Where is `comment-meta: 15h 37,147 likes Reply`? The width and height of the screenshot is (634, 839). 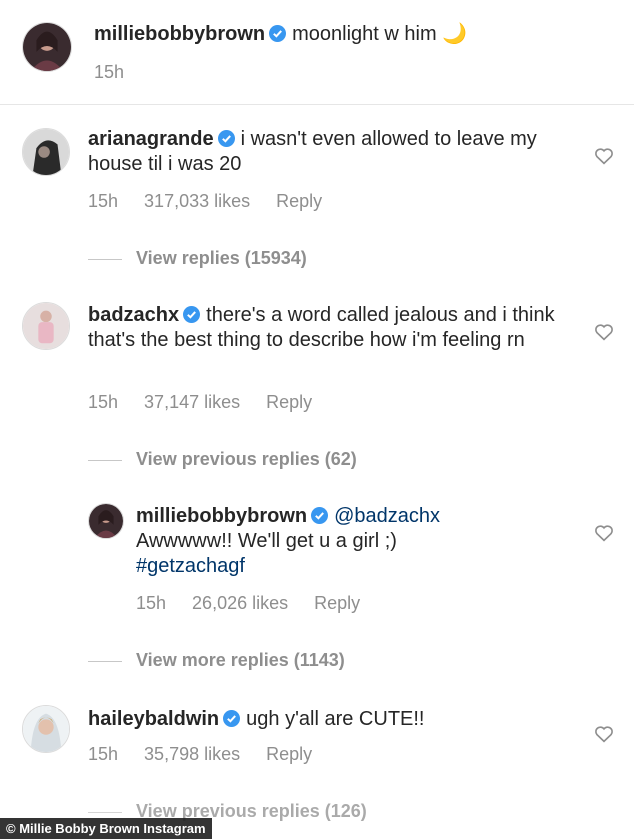 comment-meta: 15h 37,147 likes Reply is located at coordinates (213, 402).